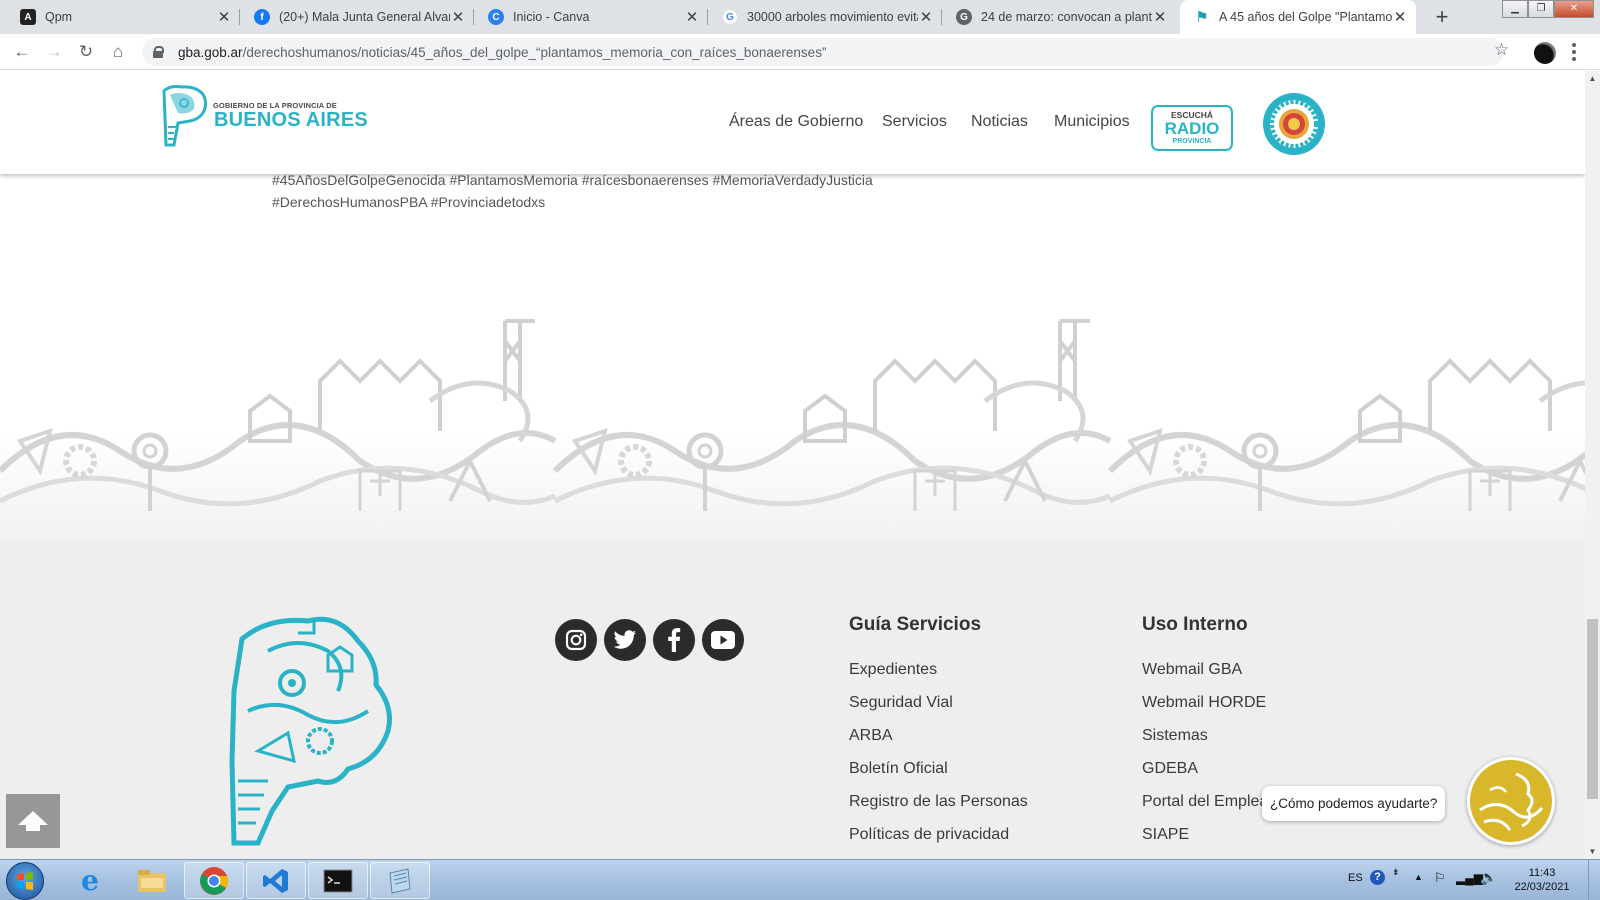  I want to click on radio-line2: RADIO, so click(1192, 128).